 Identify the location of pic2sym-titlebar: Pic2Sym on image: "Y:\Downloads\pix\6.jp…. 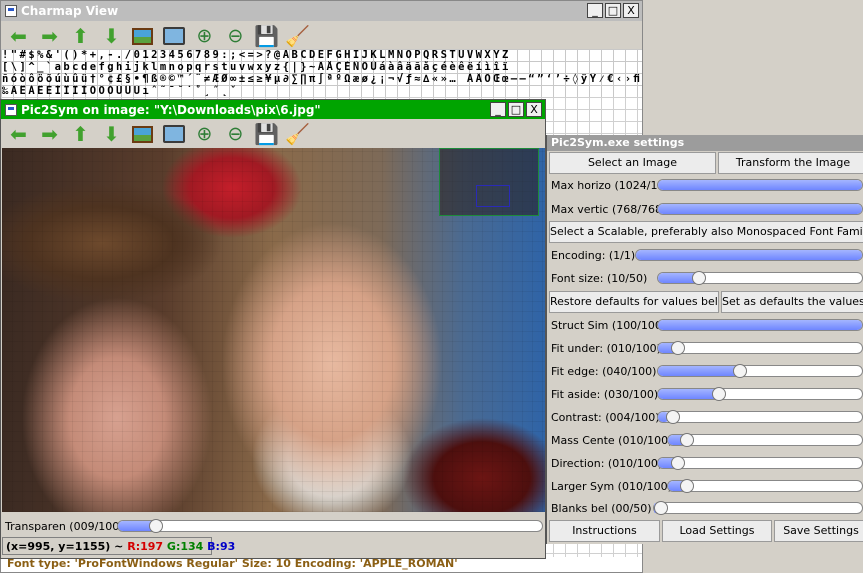
(273, 110).